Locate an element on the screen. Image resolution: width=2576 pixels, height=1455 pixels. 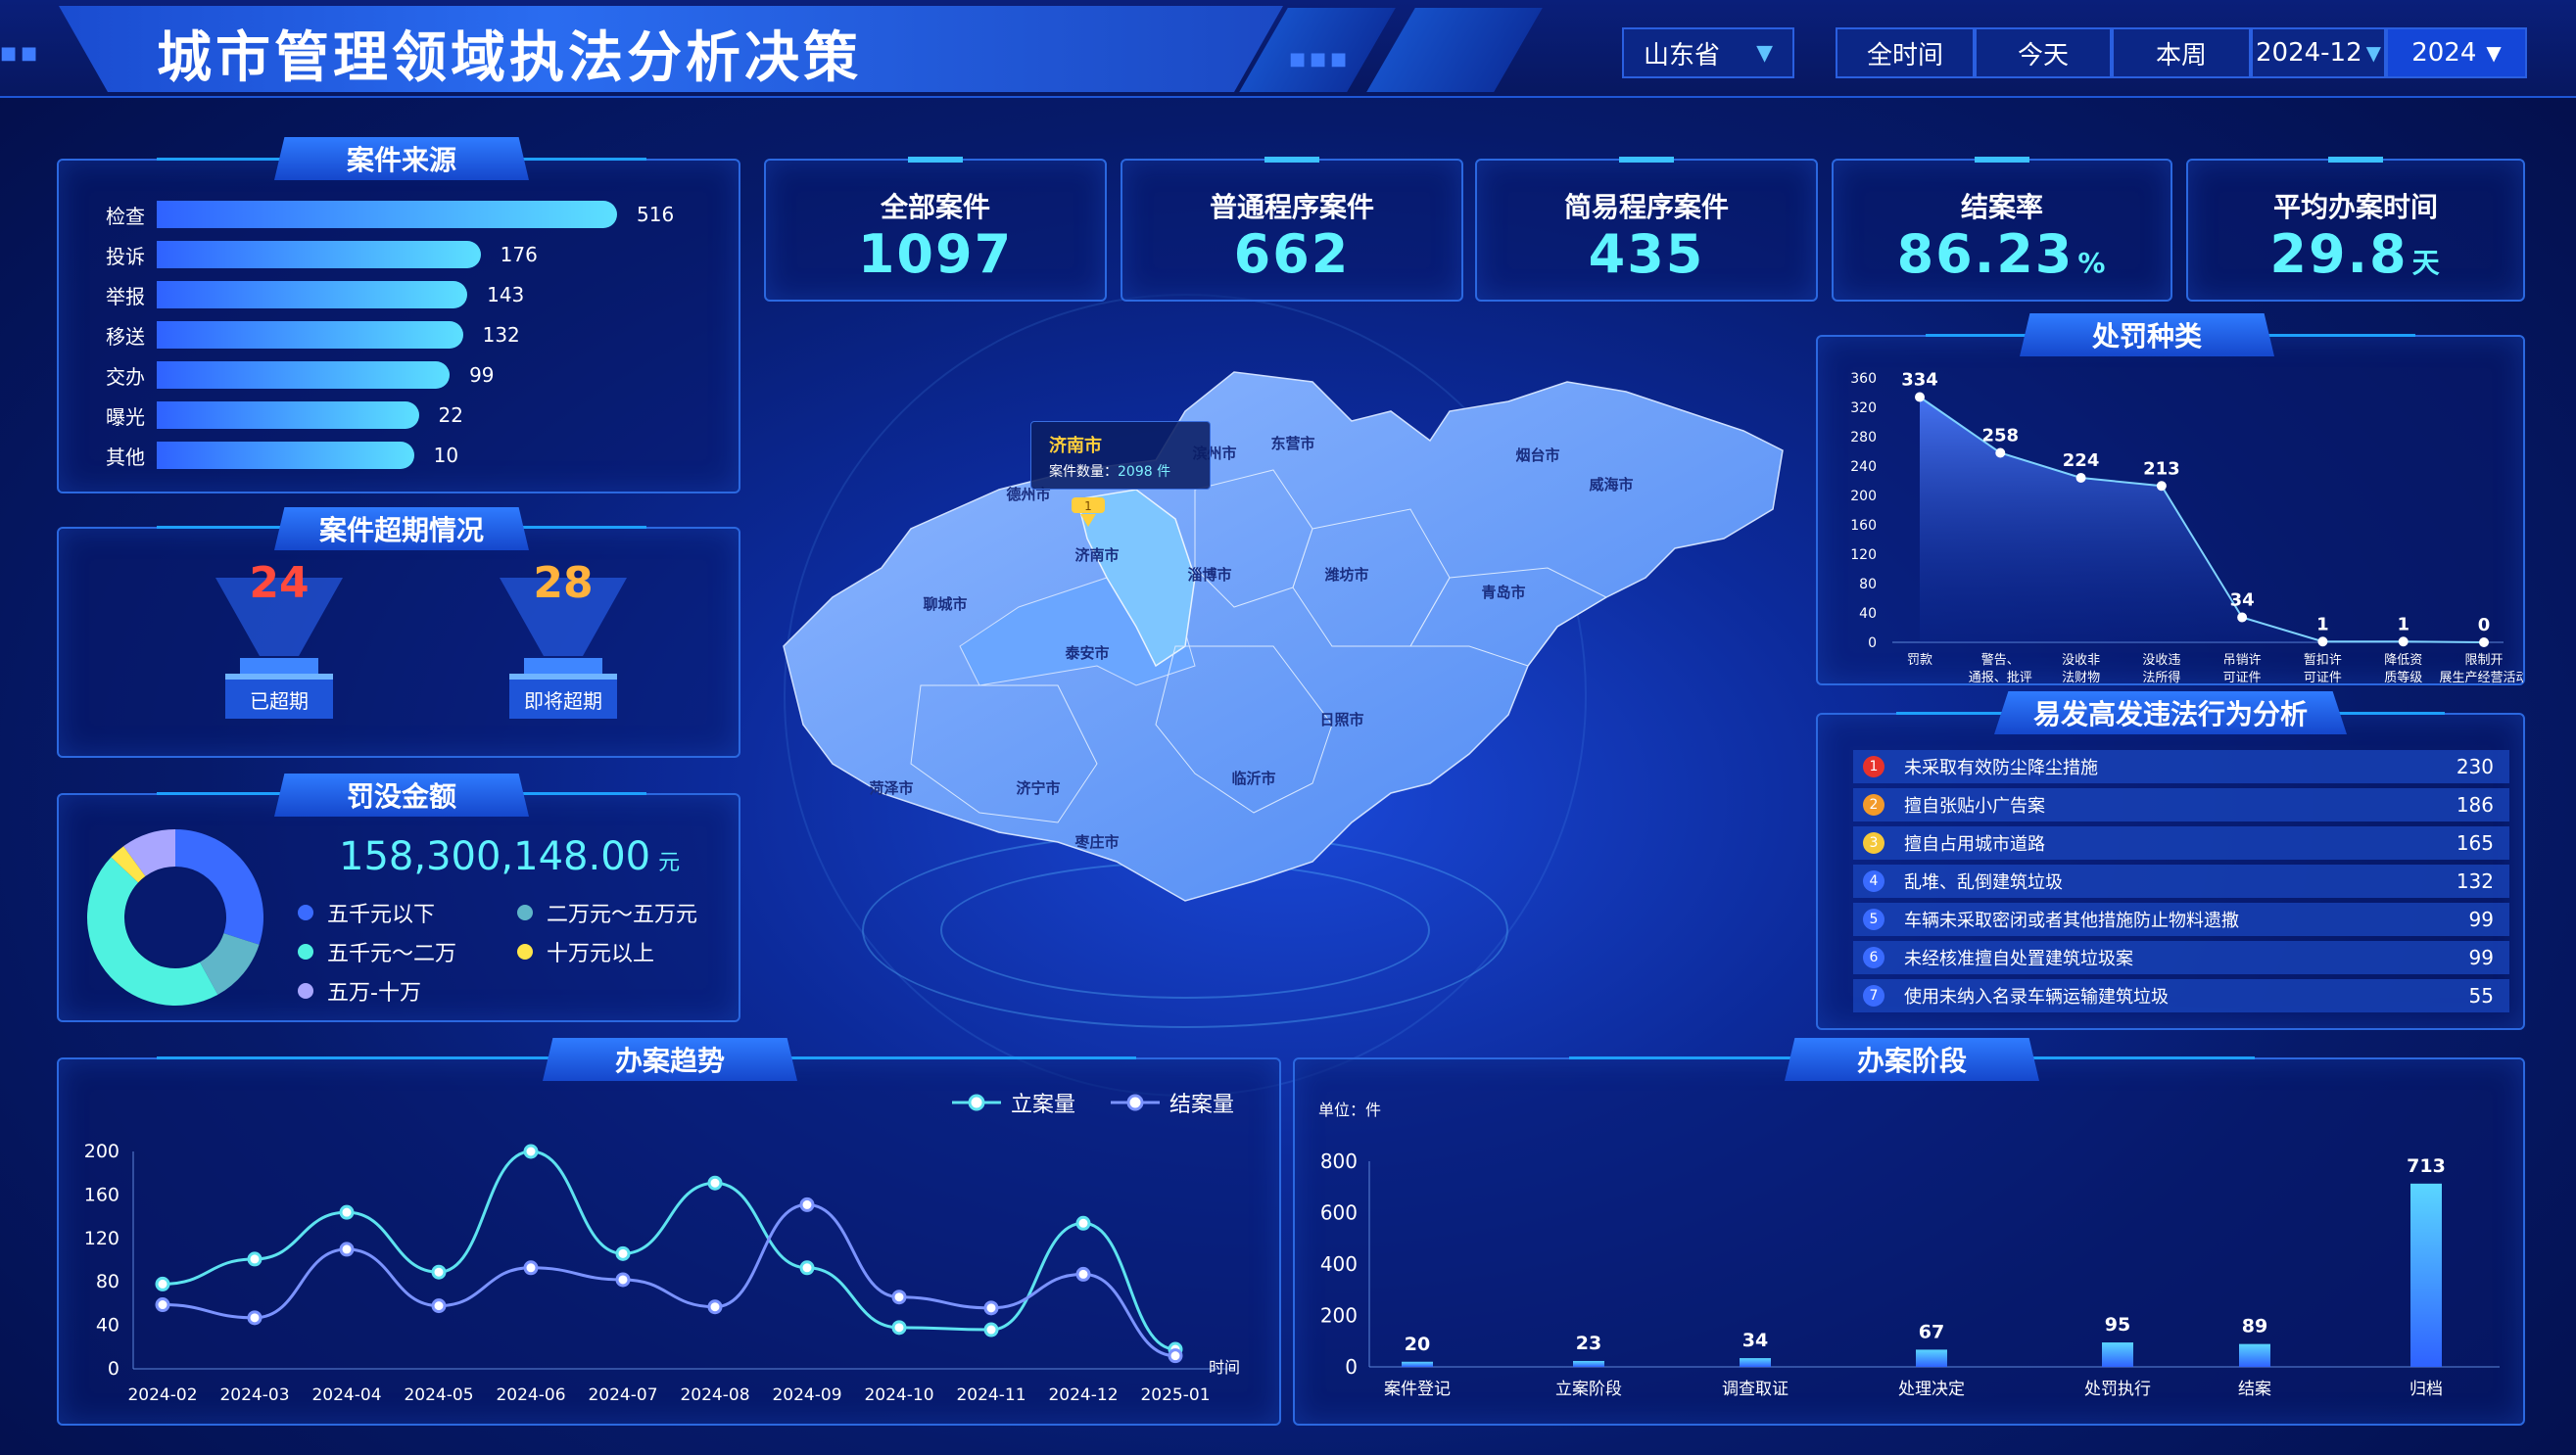
province-value: 山东省 is located at coordinates (1683, 55).